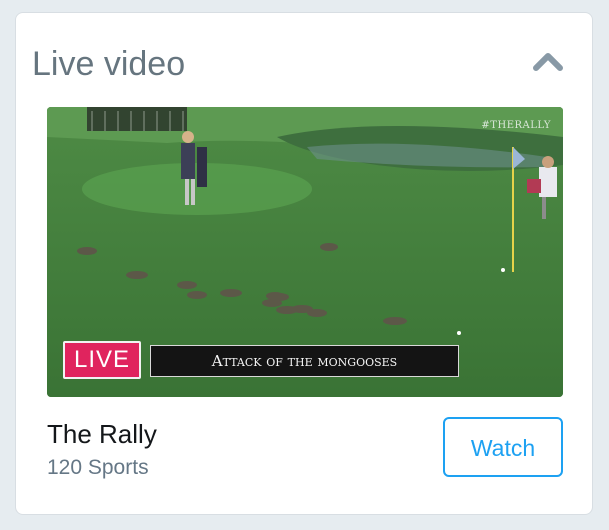  Describe the element at coordinates (98, 467) in the screenshot. I see `show-subtitle: 120 Sports` at that location.